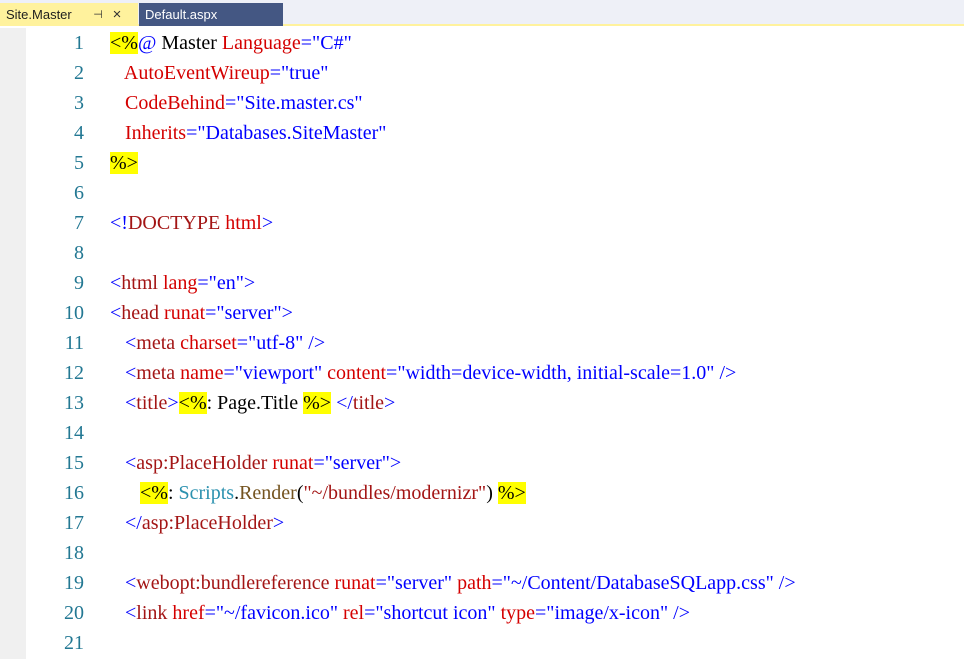 Image resolution: width=964 pixels, height=659 pixels. I want to click on code-token: lang, so click(180, 283).